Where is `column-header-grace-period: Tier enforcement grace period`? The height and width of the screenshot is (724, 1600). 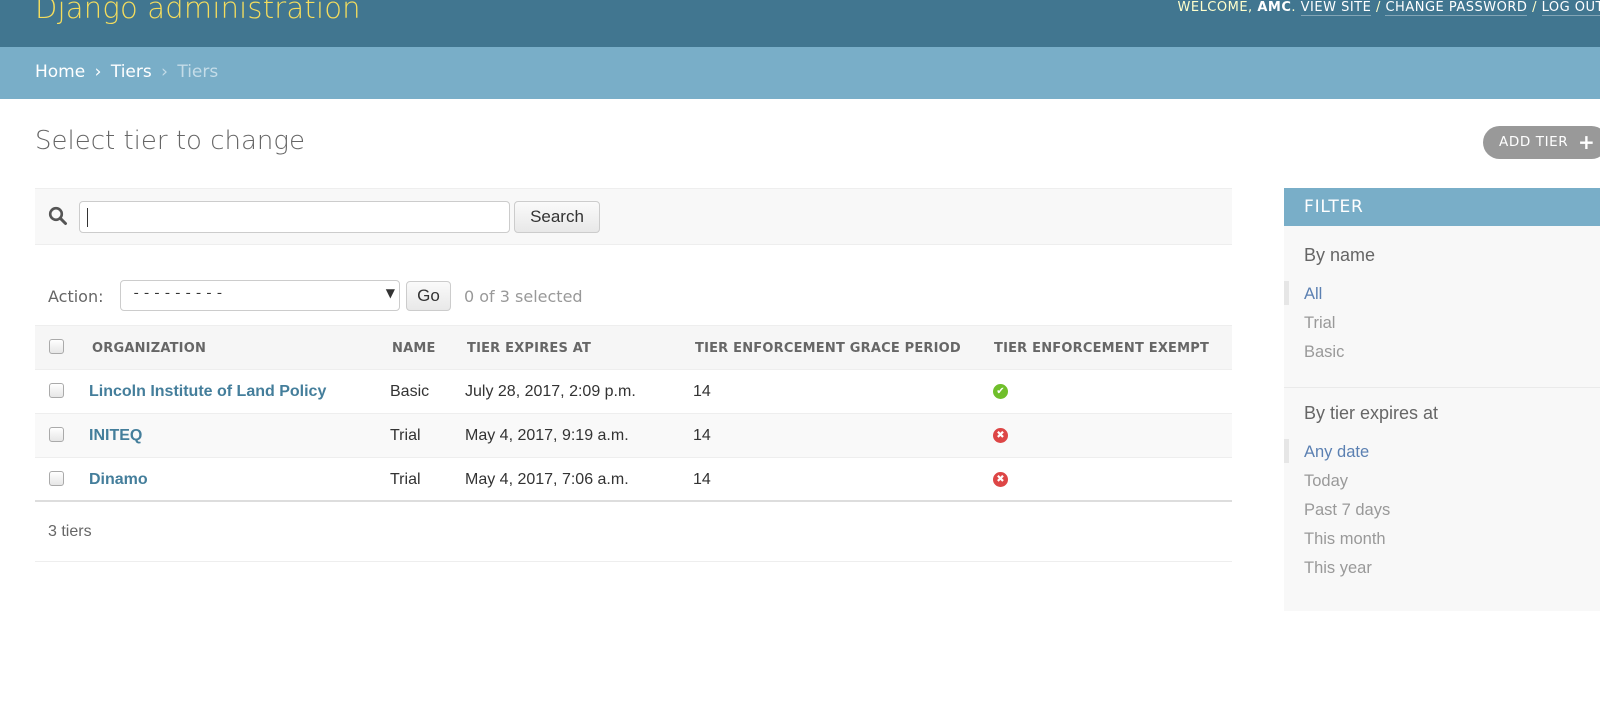
column-header-grace-period: Tier enforcement grace period is located at coordinates (828, 348).